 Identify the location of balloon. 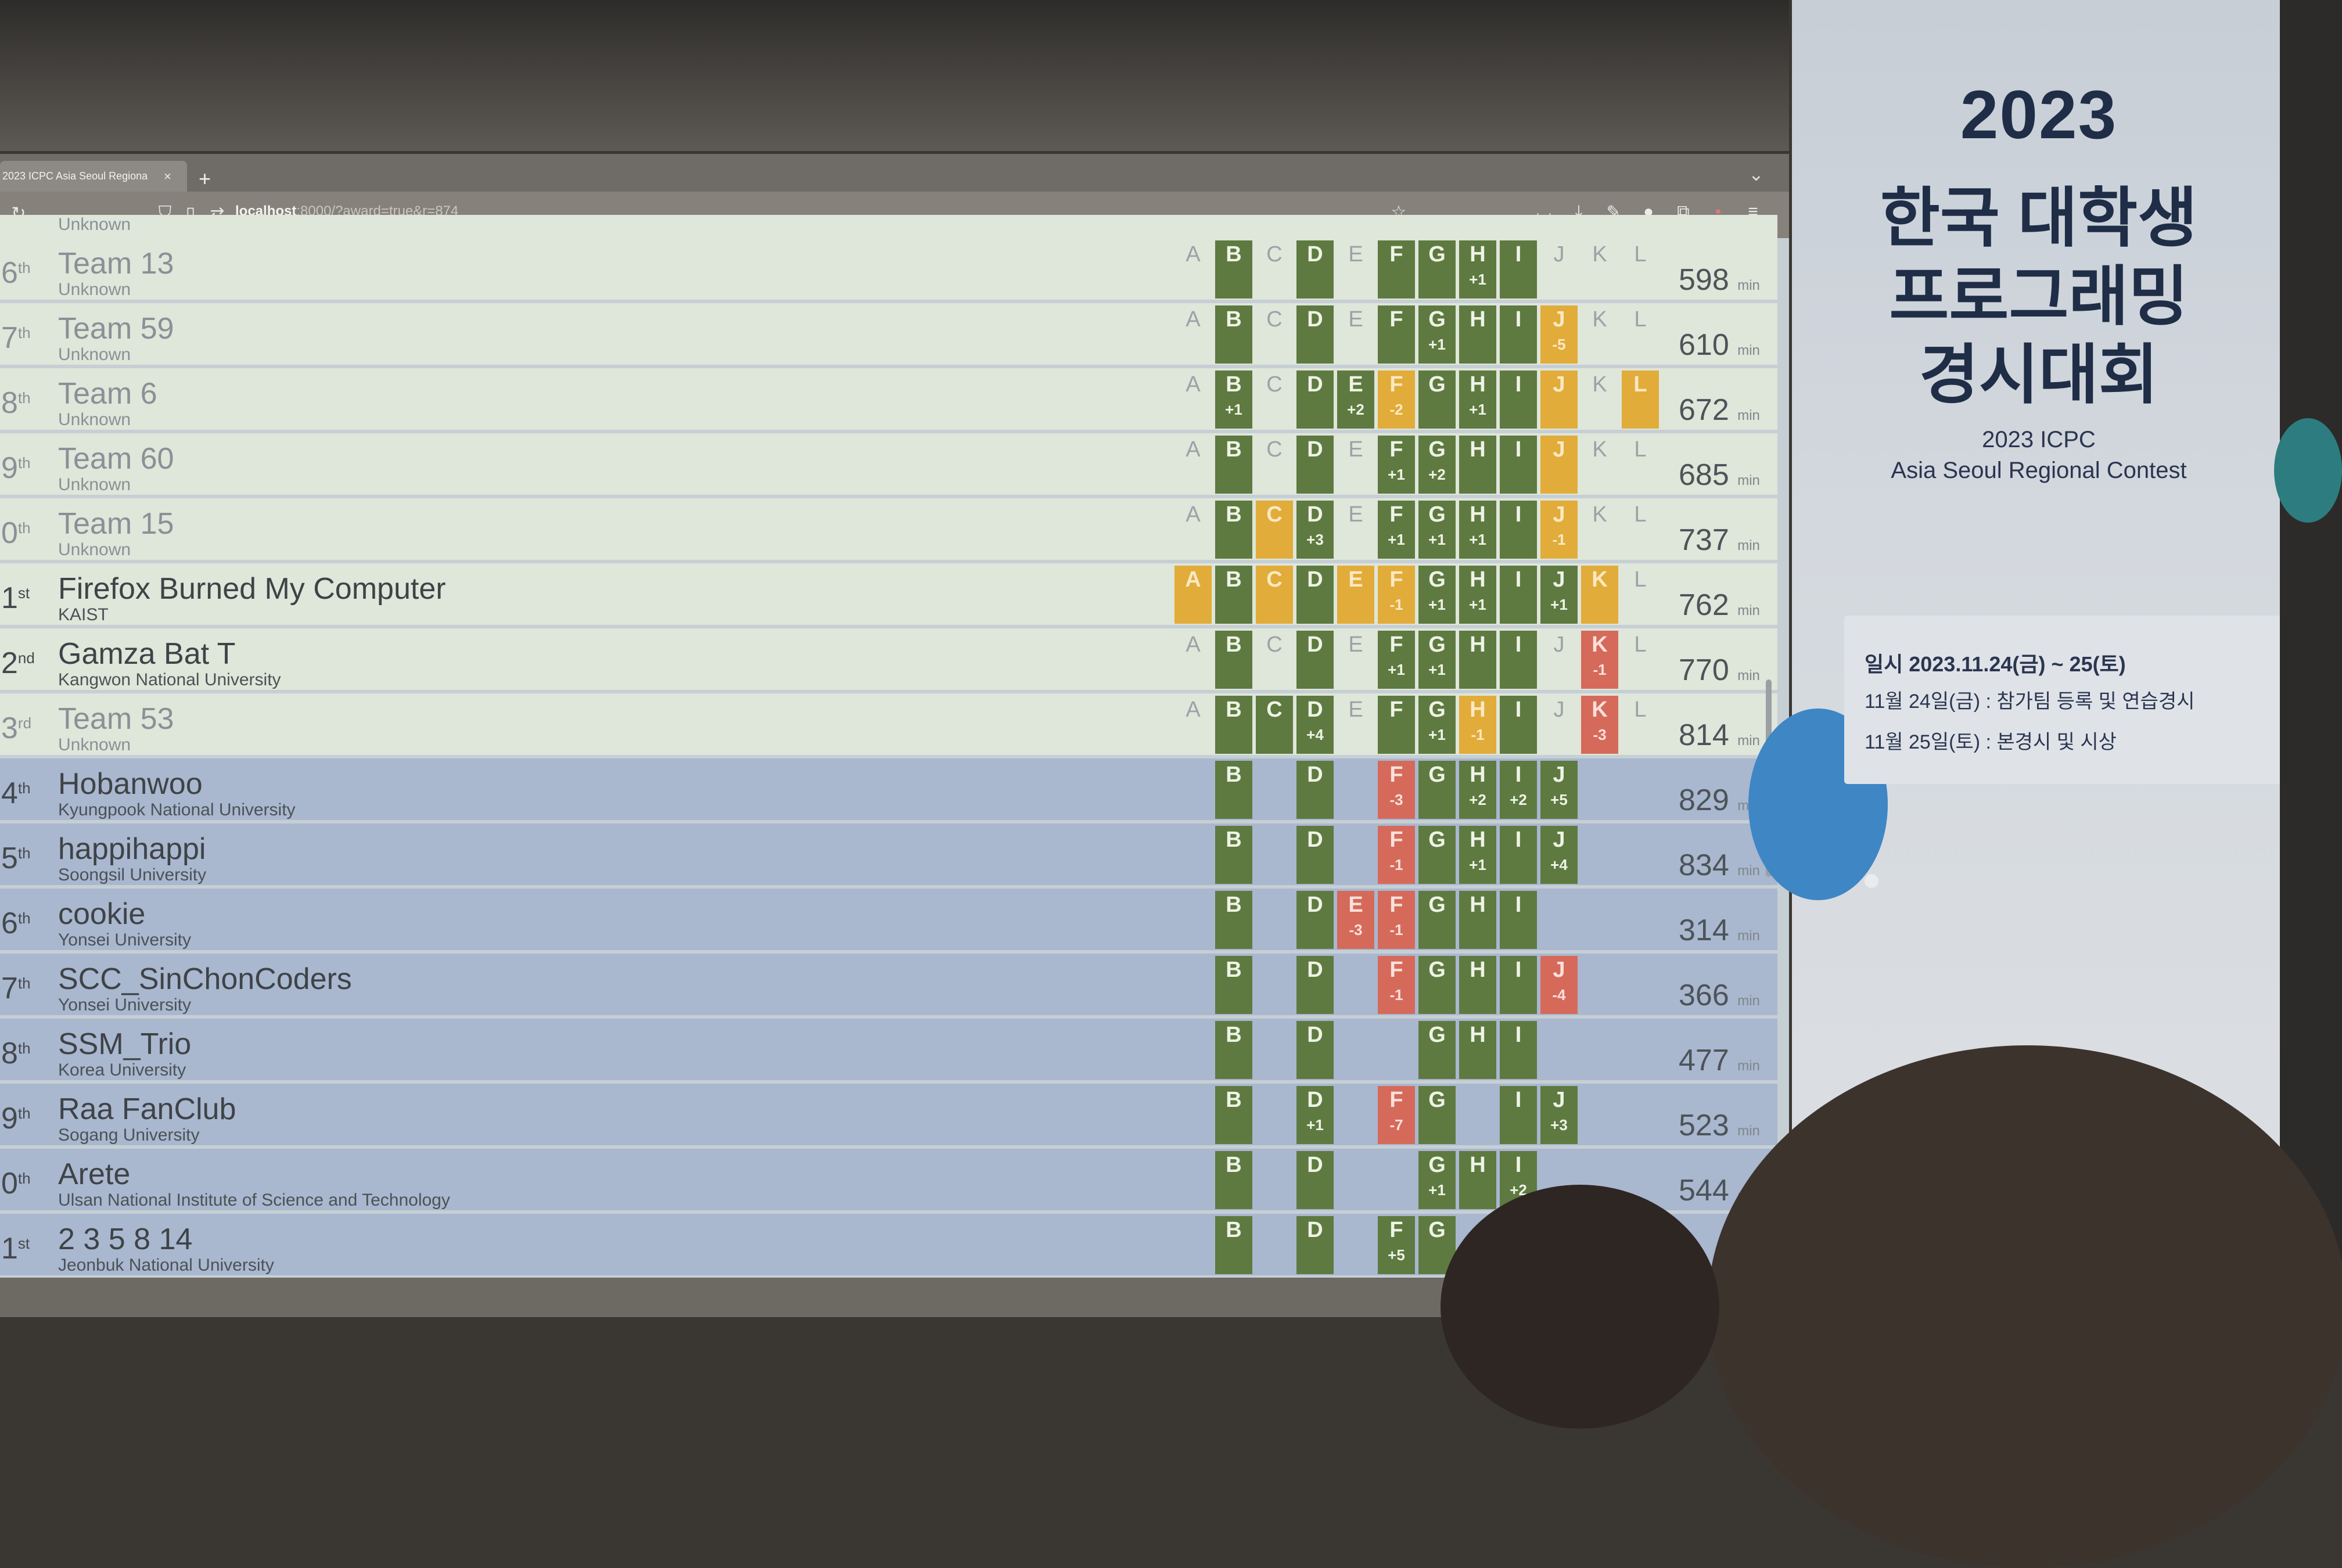
(2308, 470).